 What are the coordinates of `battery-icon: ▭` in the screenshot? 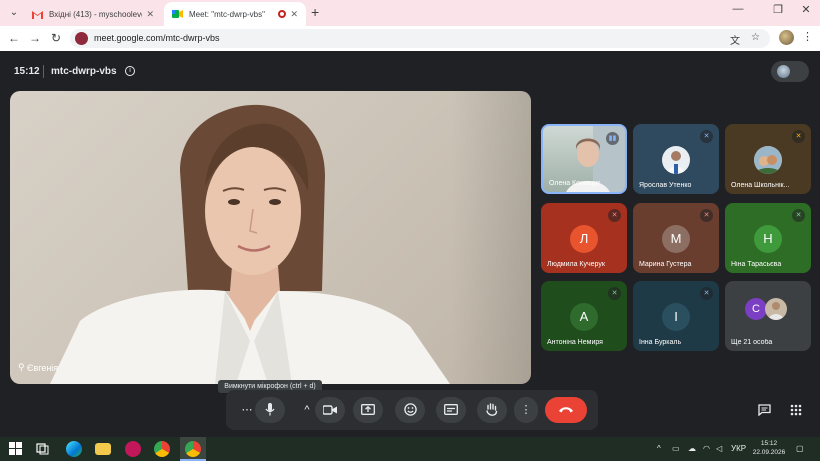 It's located at (676, 448).